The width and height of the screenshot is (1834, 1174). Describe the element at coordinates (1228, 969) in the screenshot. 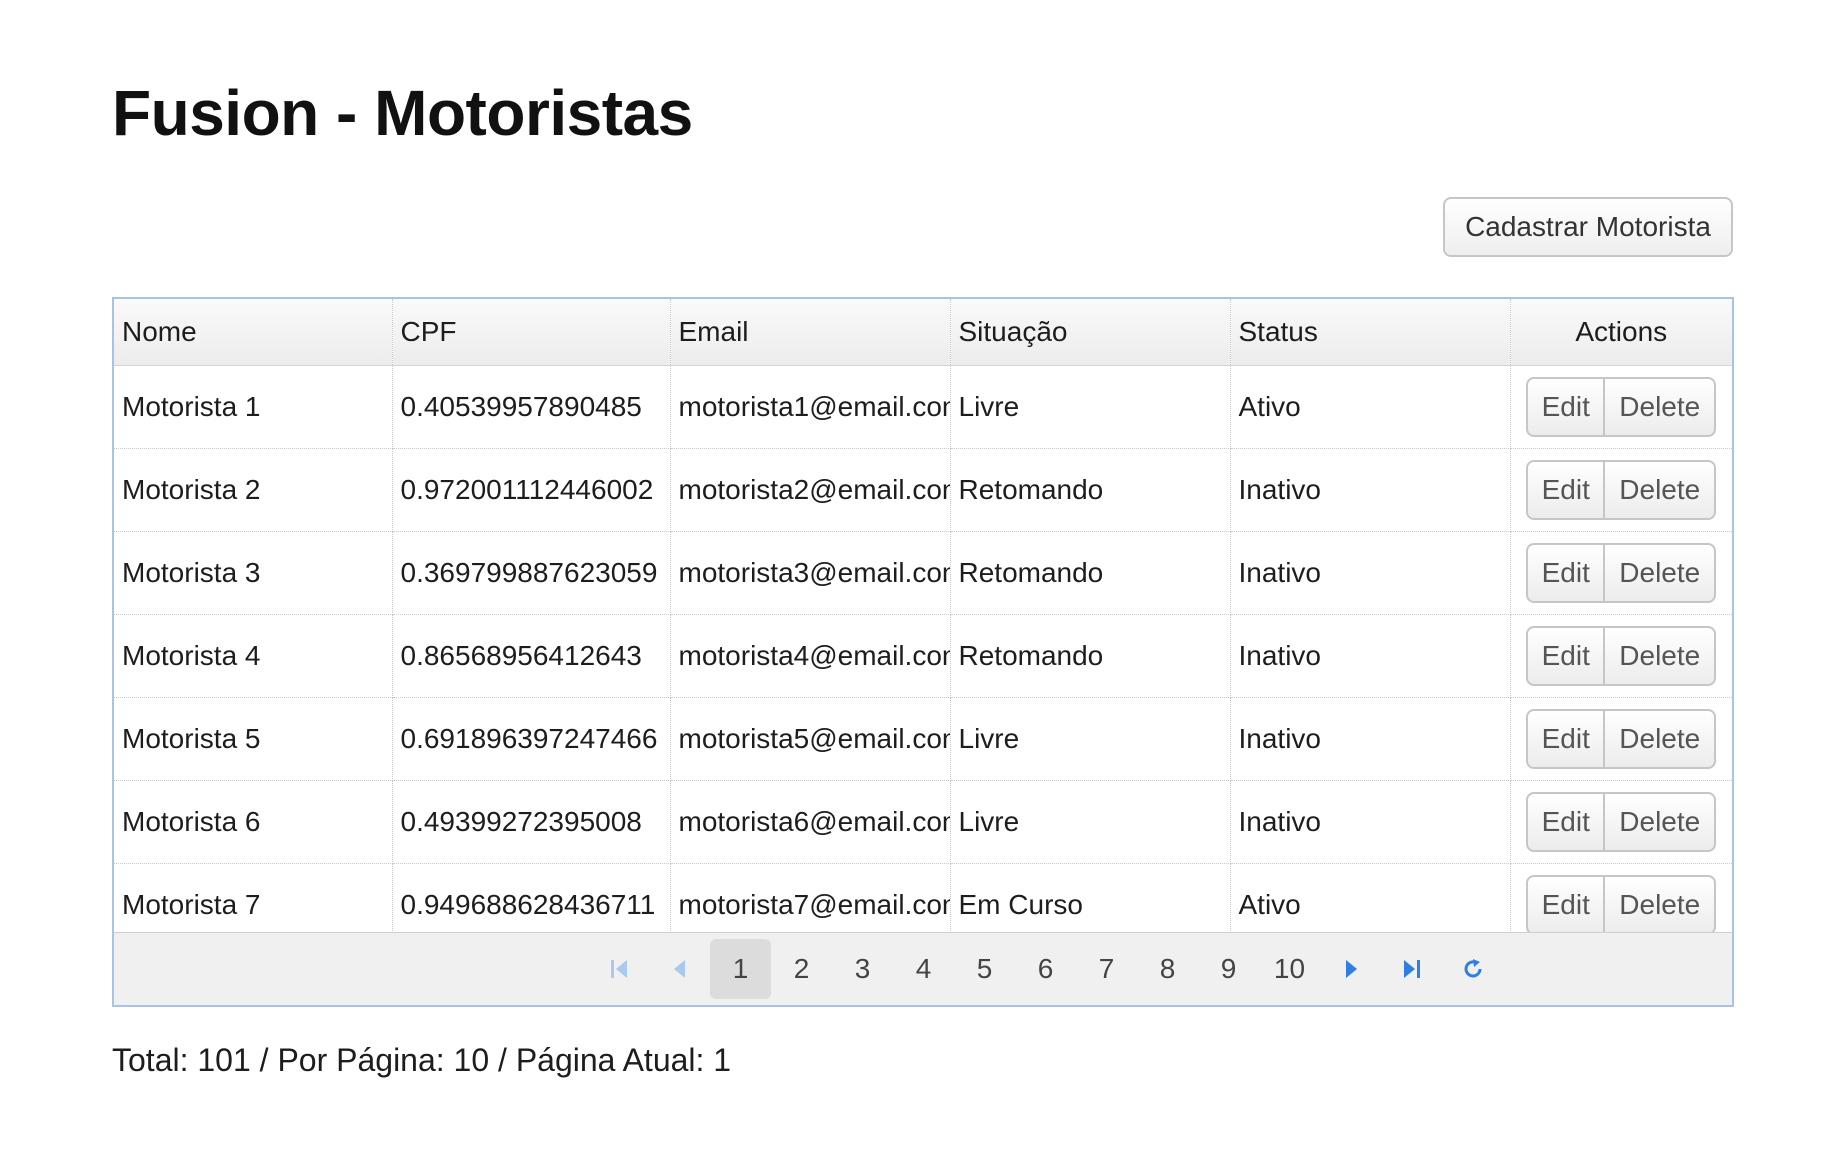

I see `page-number-button: 9` at that location.